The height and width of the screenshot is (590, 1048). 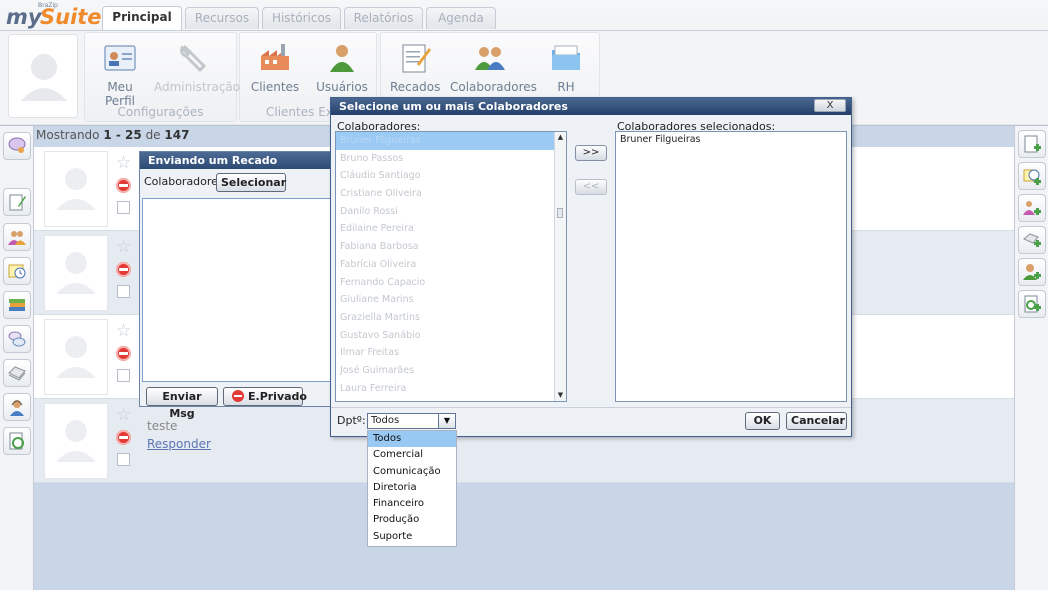 What do you see at coordinates (1032, 176) in the screenshot?
I see `add-reminder-button` at bounding box center [1032, 176].